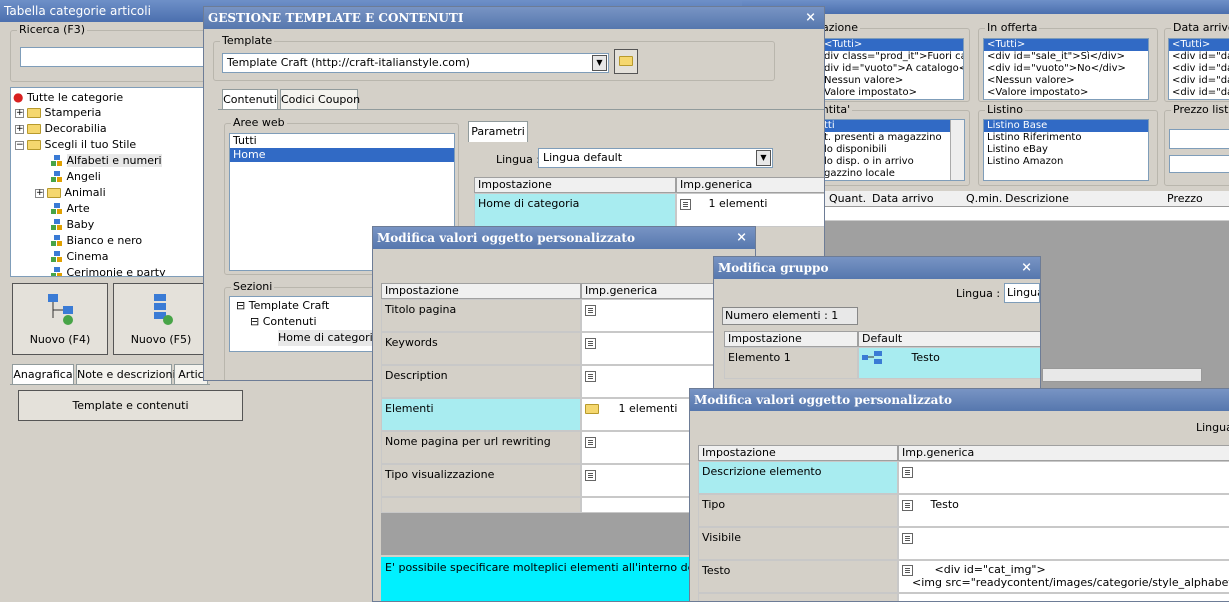  What do you see at coordinates (161, 319) in the screenshot?
I see `new-f5-button: Nuovo (F5)` at bounding box center [161, 319].